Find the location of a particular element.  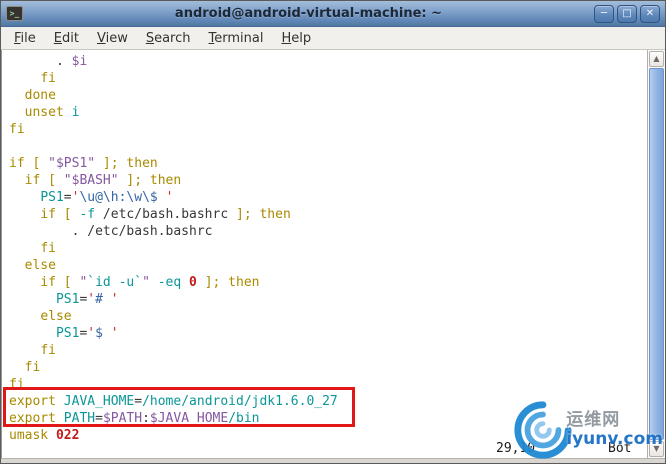

chevron-down-icon: ▼ is located at coordinates (656, 448).